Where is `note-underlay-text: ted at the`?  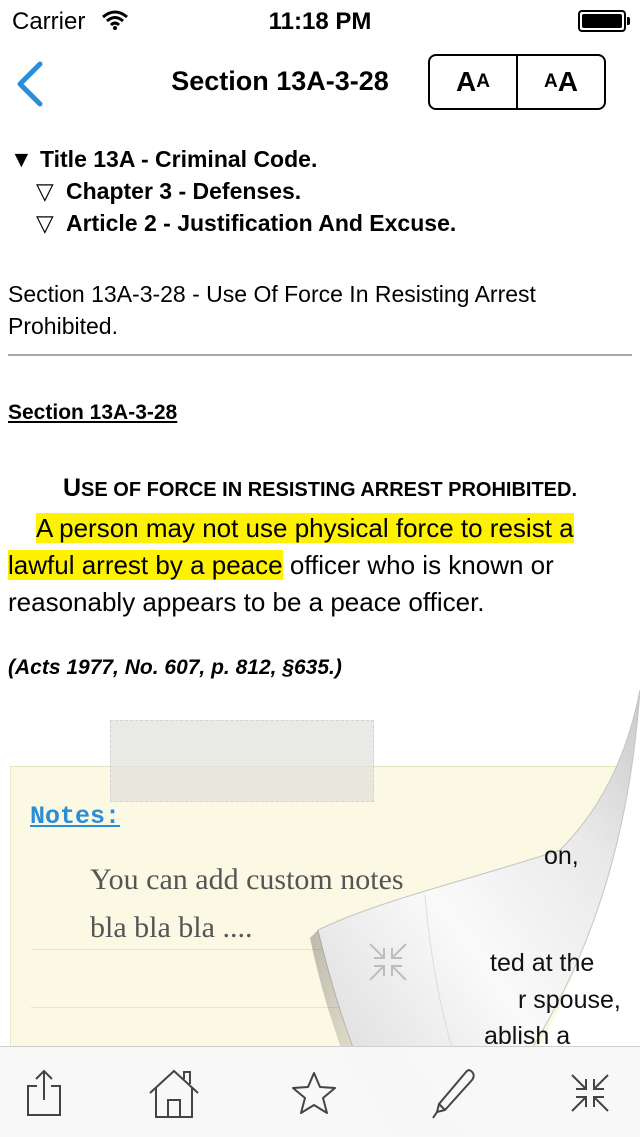
note-underlay-text: ted at the is located at coordinates (542, 963).